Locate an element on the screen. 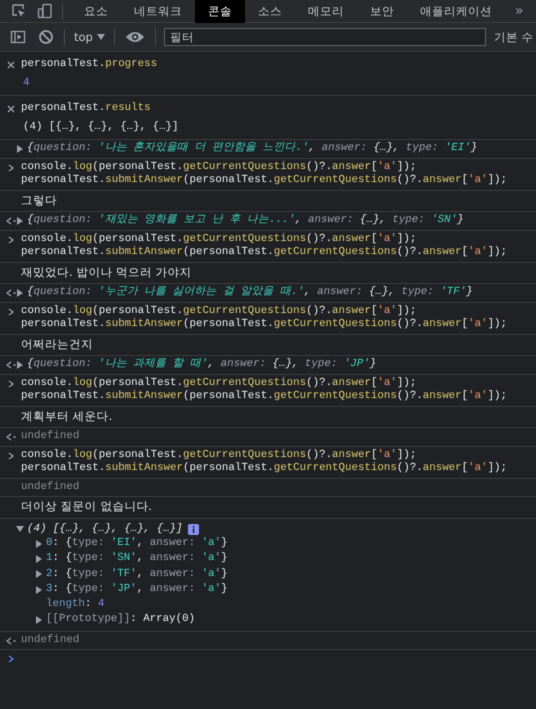  caret-icon is located at coordinates (100, 37).